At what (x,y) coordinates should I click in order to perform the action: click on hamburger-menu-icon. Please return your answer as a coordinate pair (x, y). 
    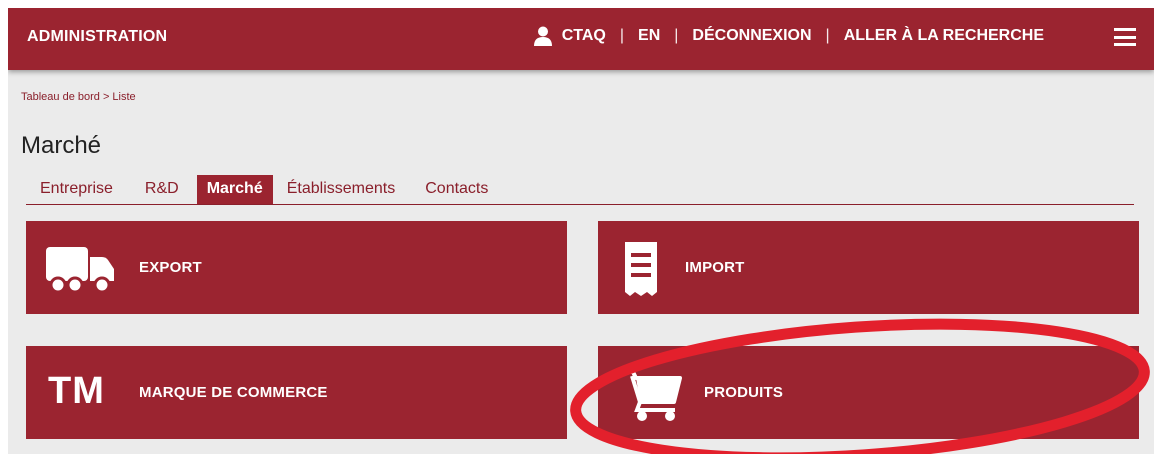
    Looking at the image, I should click on (1125, 37).